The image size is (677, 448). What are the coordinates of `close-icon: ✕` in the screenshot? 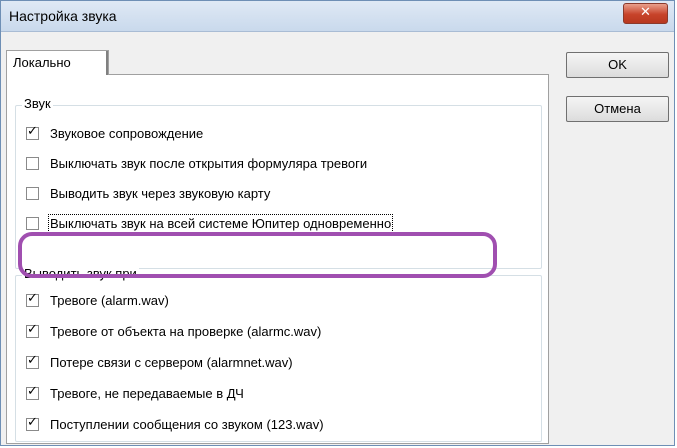 It's located at (645, 12).